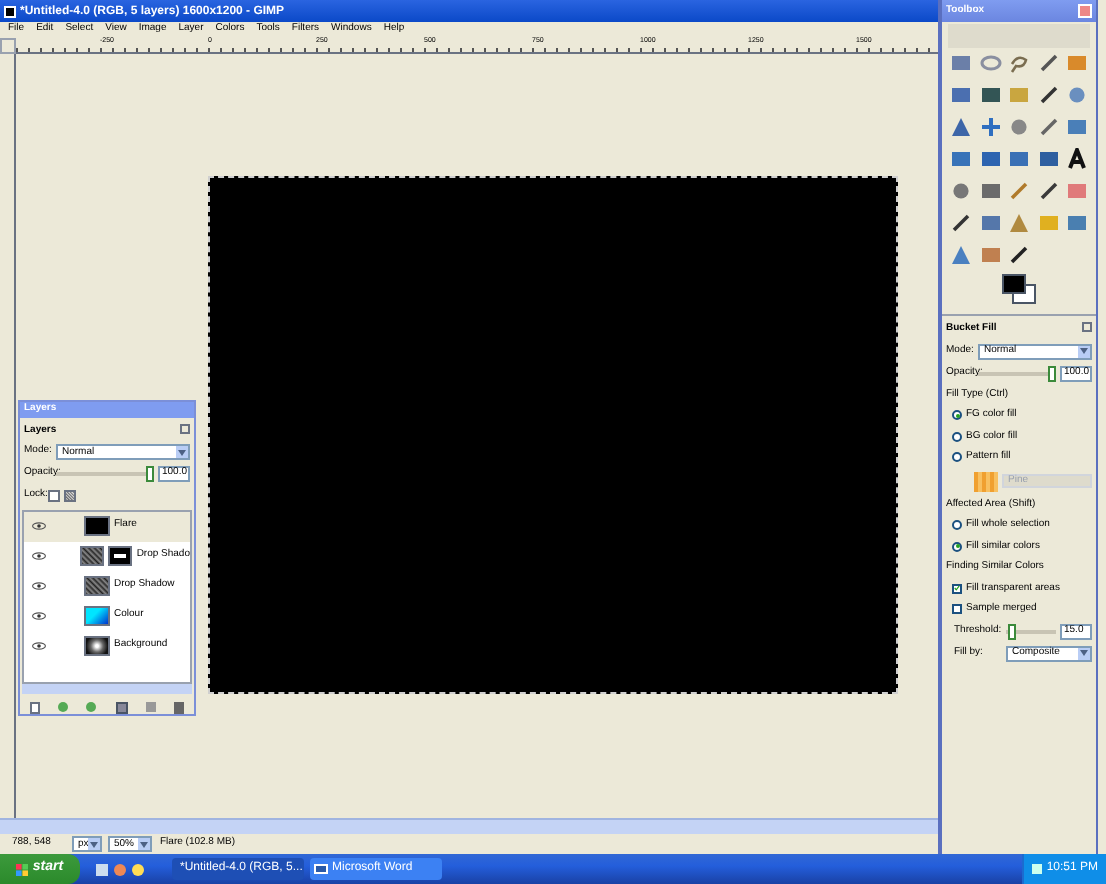 The width and height of the screenshot is (1106, 884). What do you see at coordinates (34, 707) in the screenshot?
I see `new-layer-icon` at bounding box center [34, 707].